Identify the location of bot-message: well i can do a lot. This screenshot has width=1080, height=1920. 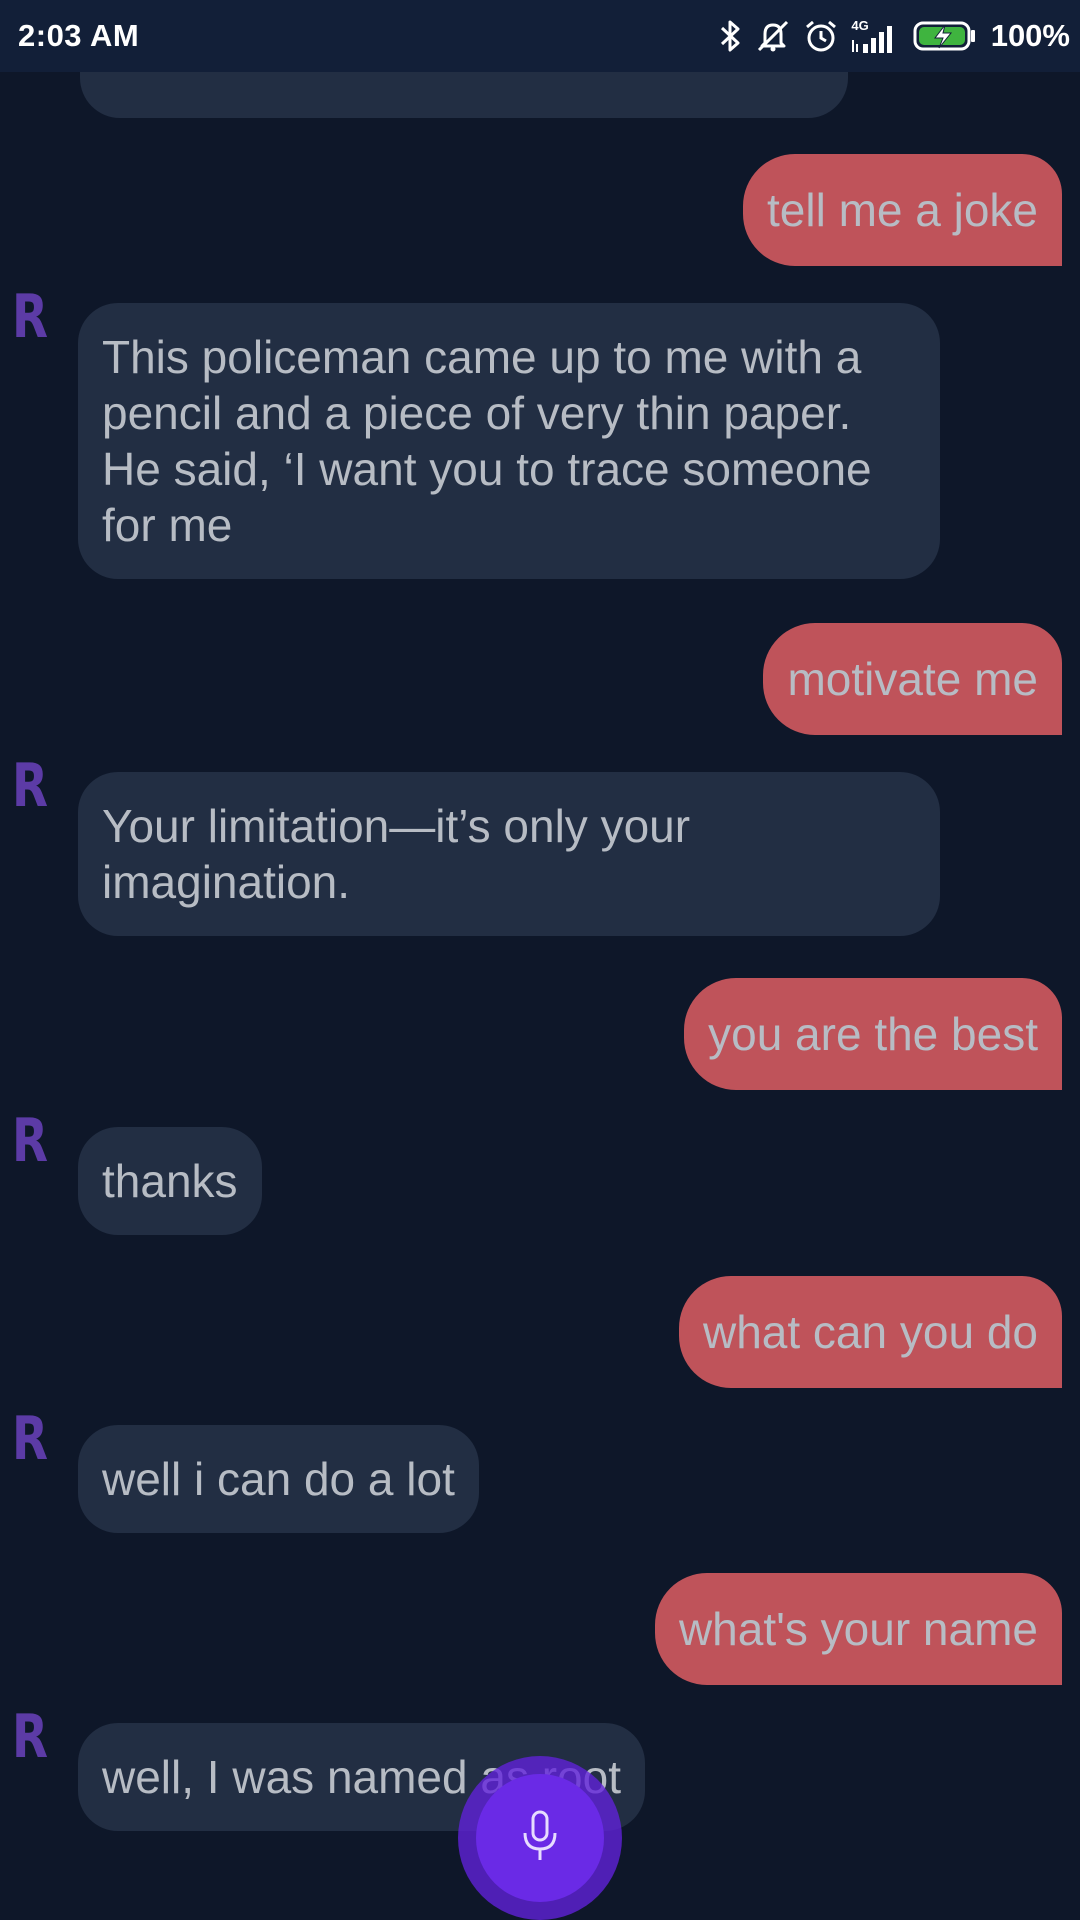
(278, 1479).